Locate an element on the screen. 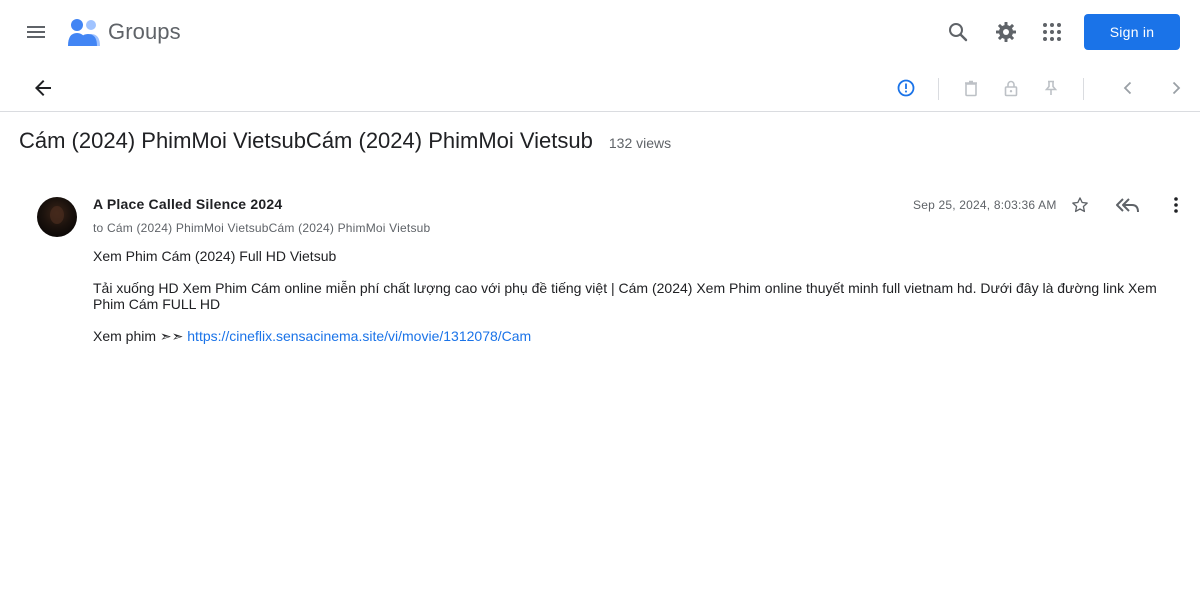 The image size is (1200, 600). pin-icon is located at coordinates (1051, 87).